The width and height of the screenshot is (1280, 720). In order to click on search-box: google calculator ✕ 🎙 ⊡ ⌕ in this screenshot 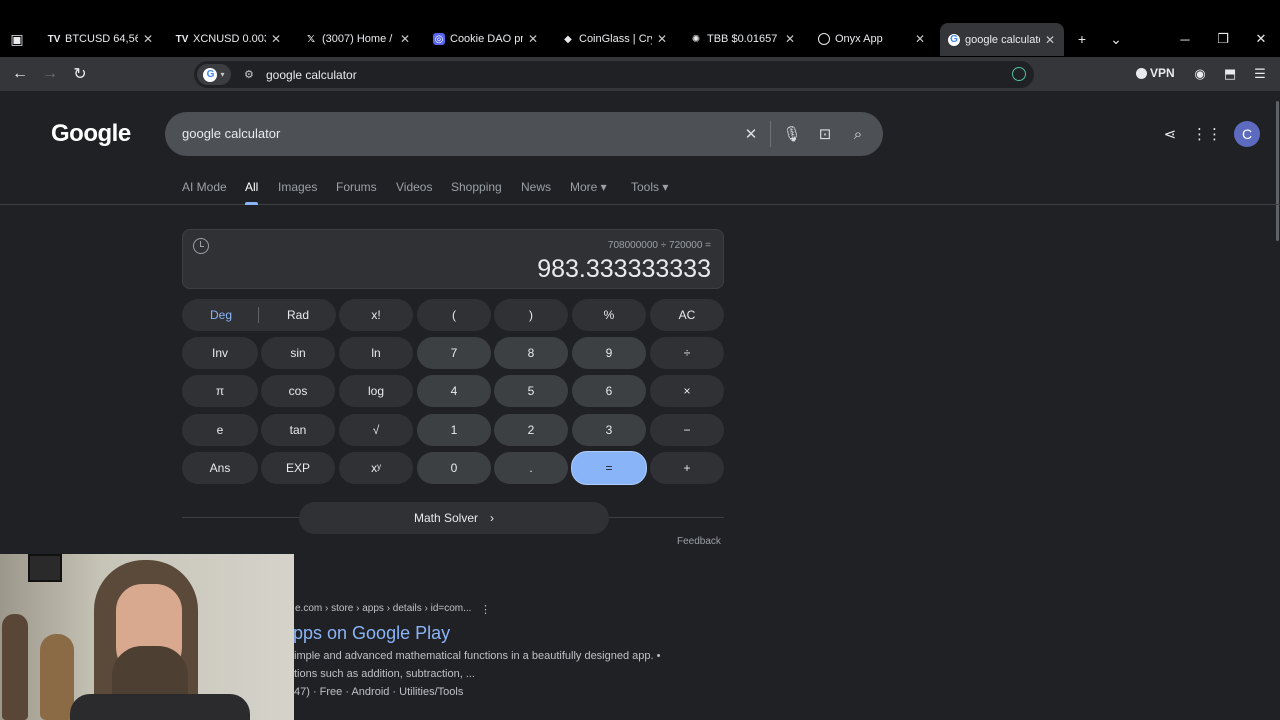, I will do `click(524, 134)`.